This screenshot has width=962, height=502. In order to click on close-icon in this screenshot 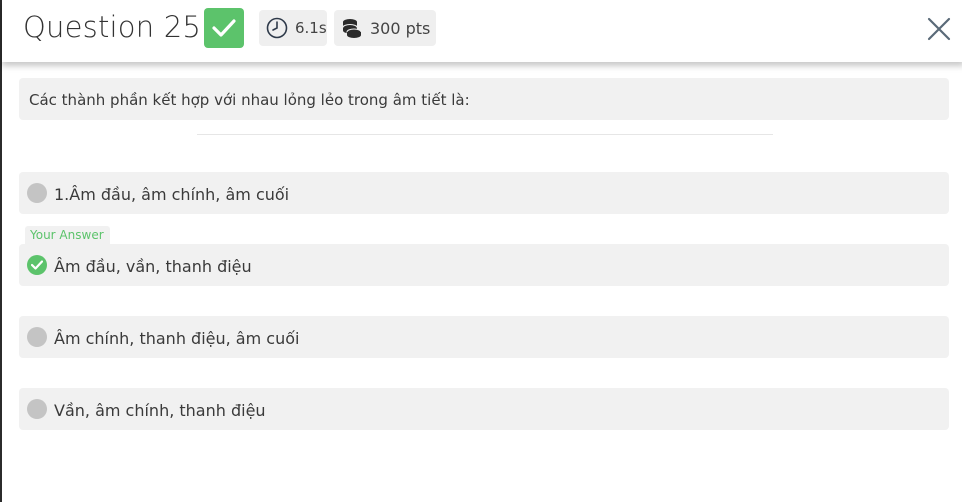, I will do `click(939, 29)`.